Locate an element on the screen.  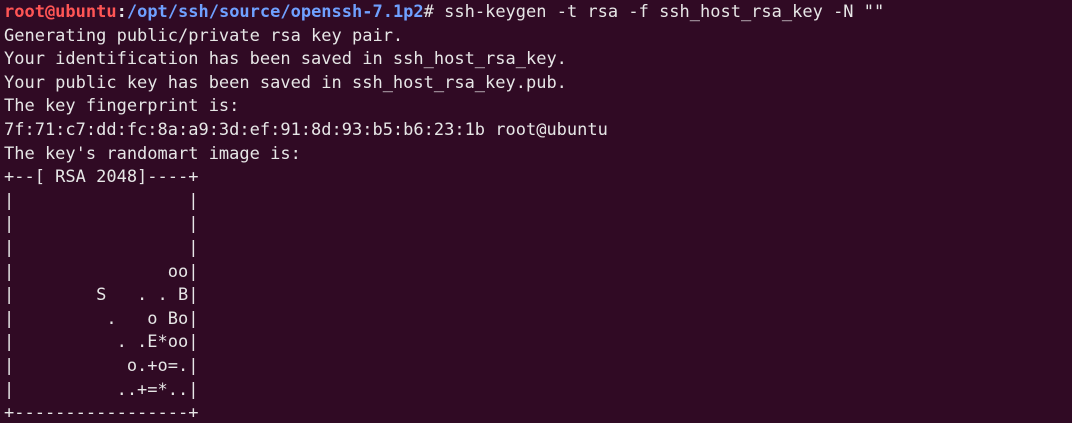
output-line-randomart-label: The key's randomart image is: is located at coordinates (152, 153).